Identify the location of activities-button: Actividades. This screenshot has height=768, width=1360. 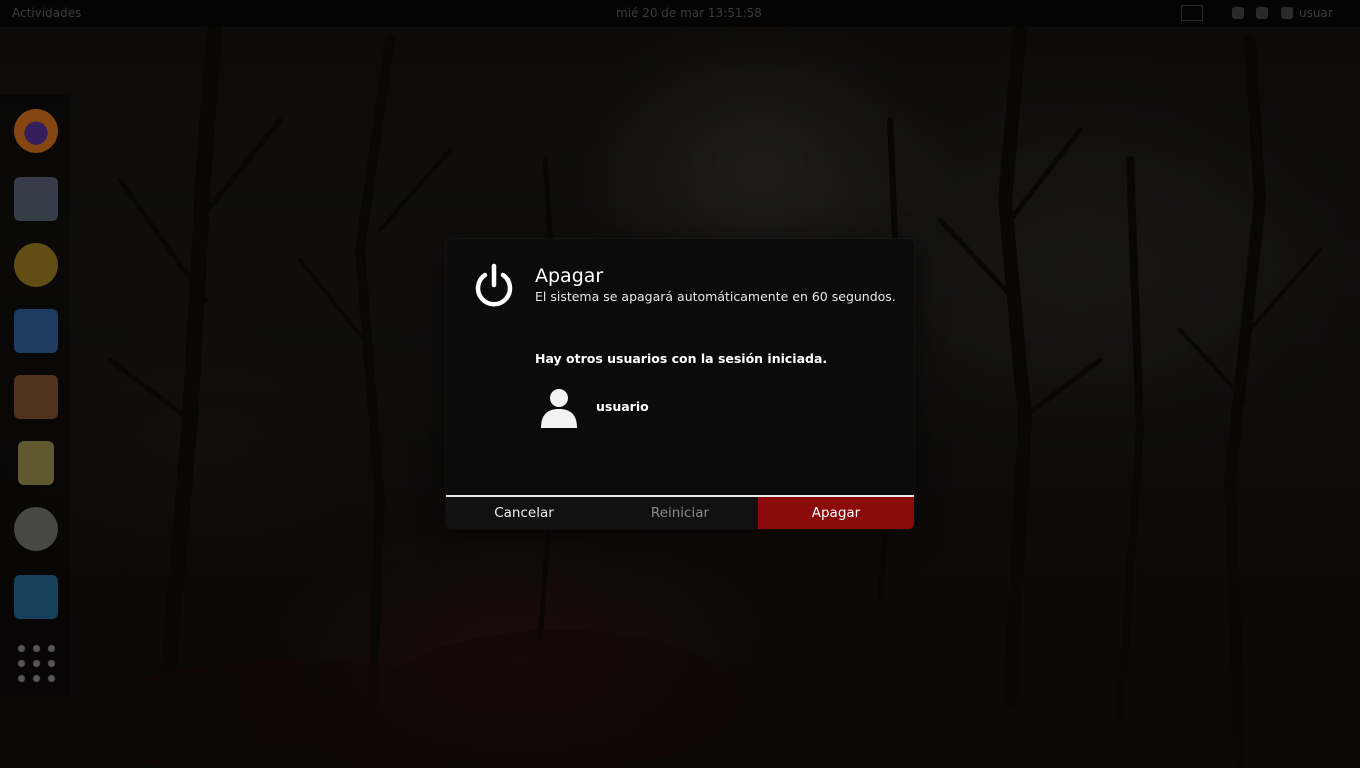
(46, 13).